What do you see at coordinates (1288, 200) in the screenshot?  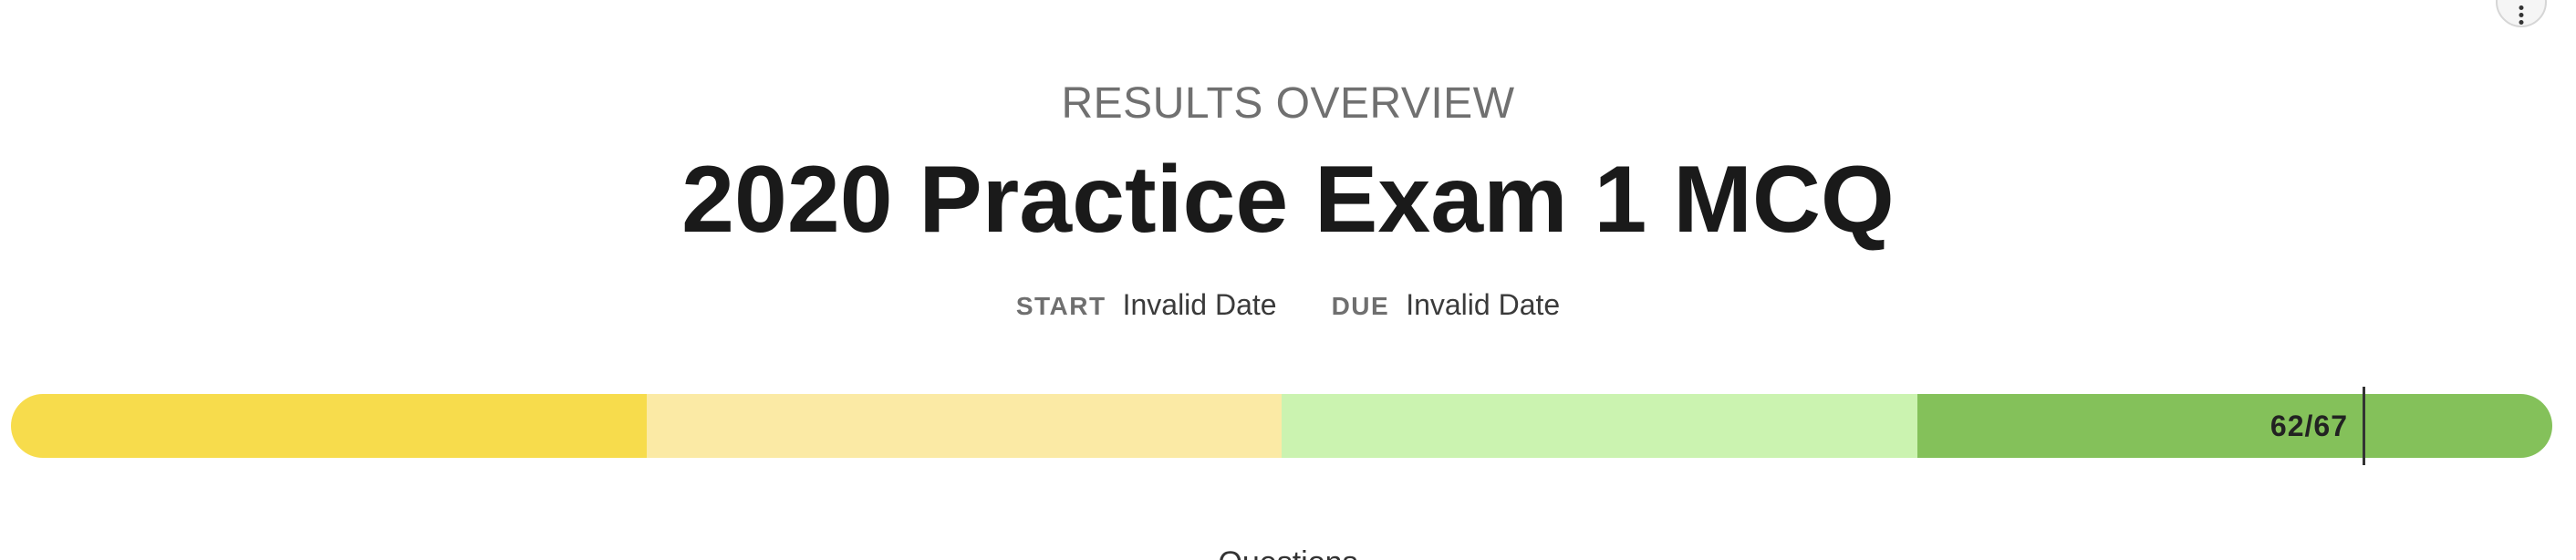 I see `page-title: 2020 Practice Exam 1 MCQ` at bounding box center [1288, 200].